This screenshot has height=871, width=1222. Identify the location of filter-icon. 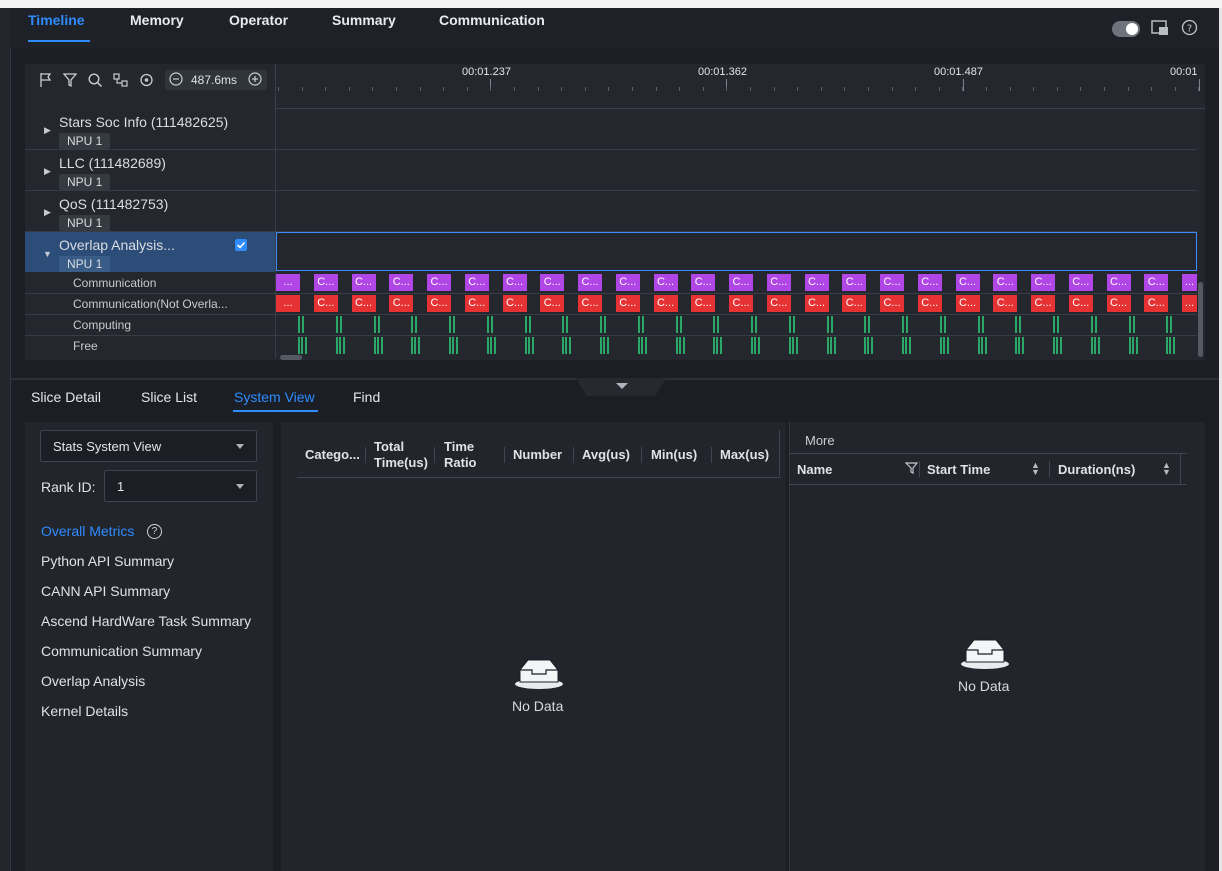
(911, 469).